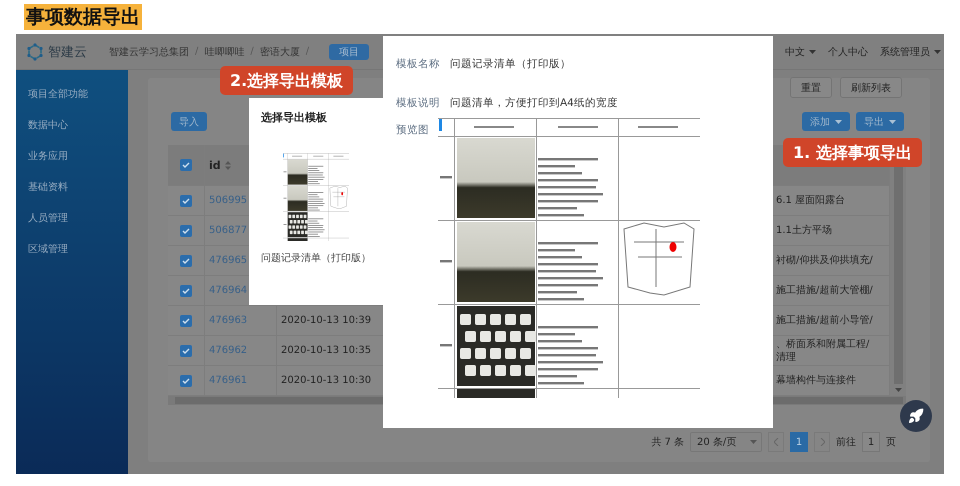  What do you see at coordinates (804, 230) in the screenshot?
I see `table-cell: 1.1土方平场` at bounding box center [804, 230].